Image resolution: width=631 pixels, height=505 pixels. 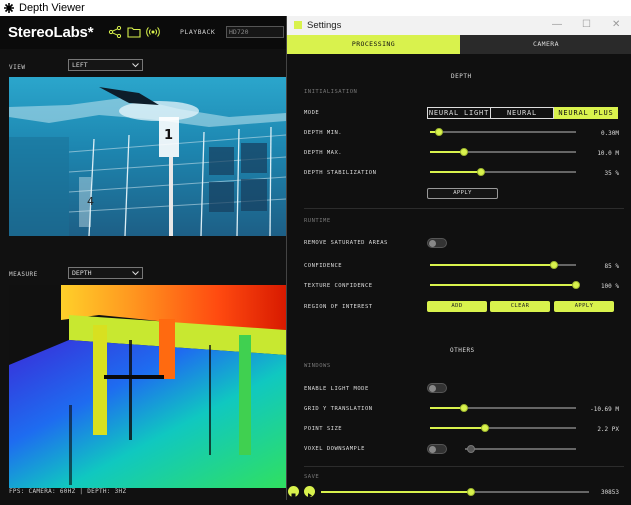 I want to click on grid-y-slider, so click(x=503, y=408).